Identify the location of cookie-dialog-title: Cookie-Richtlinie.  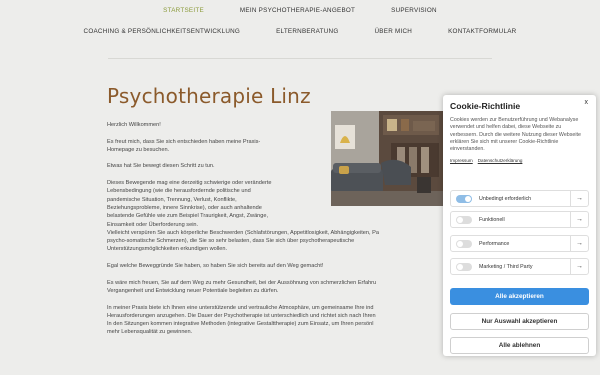
(485, 106).